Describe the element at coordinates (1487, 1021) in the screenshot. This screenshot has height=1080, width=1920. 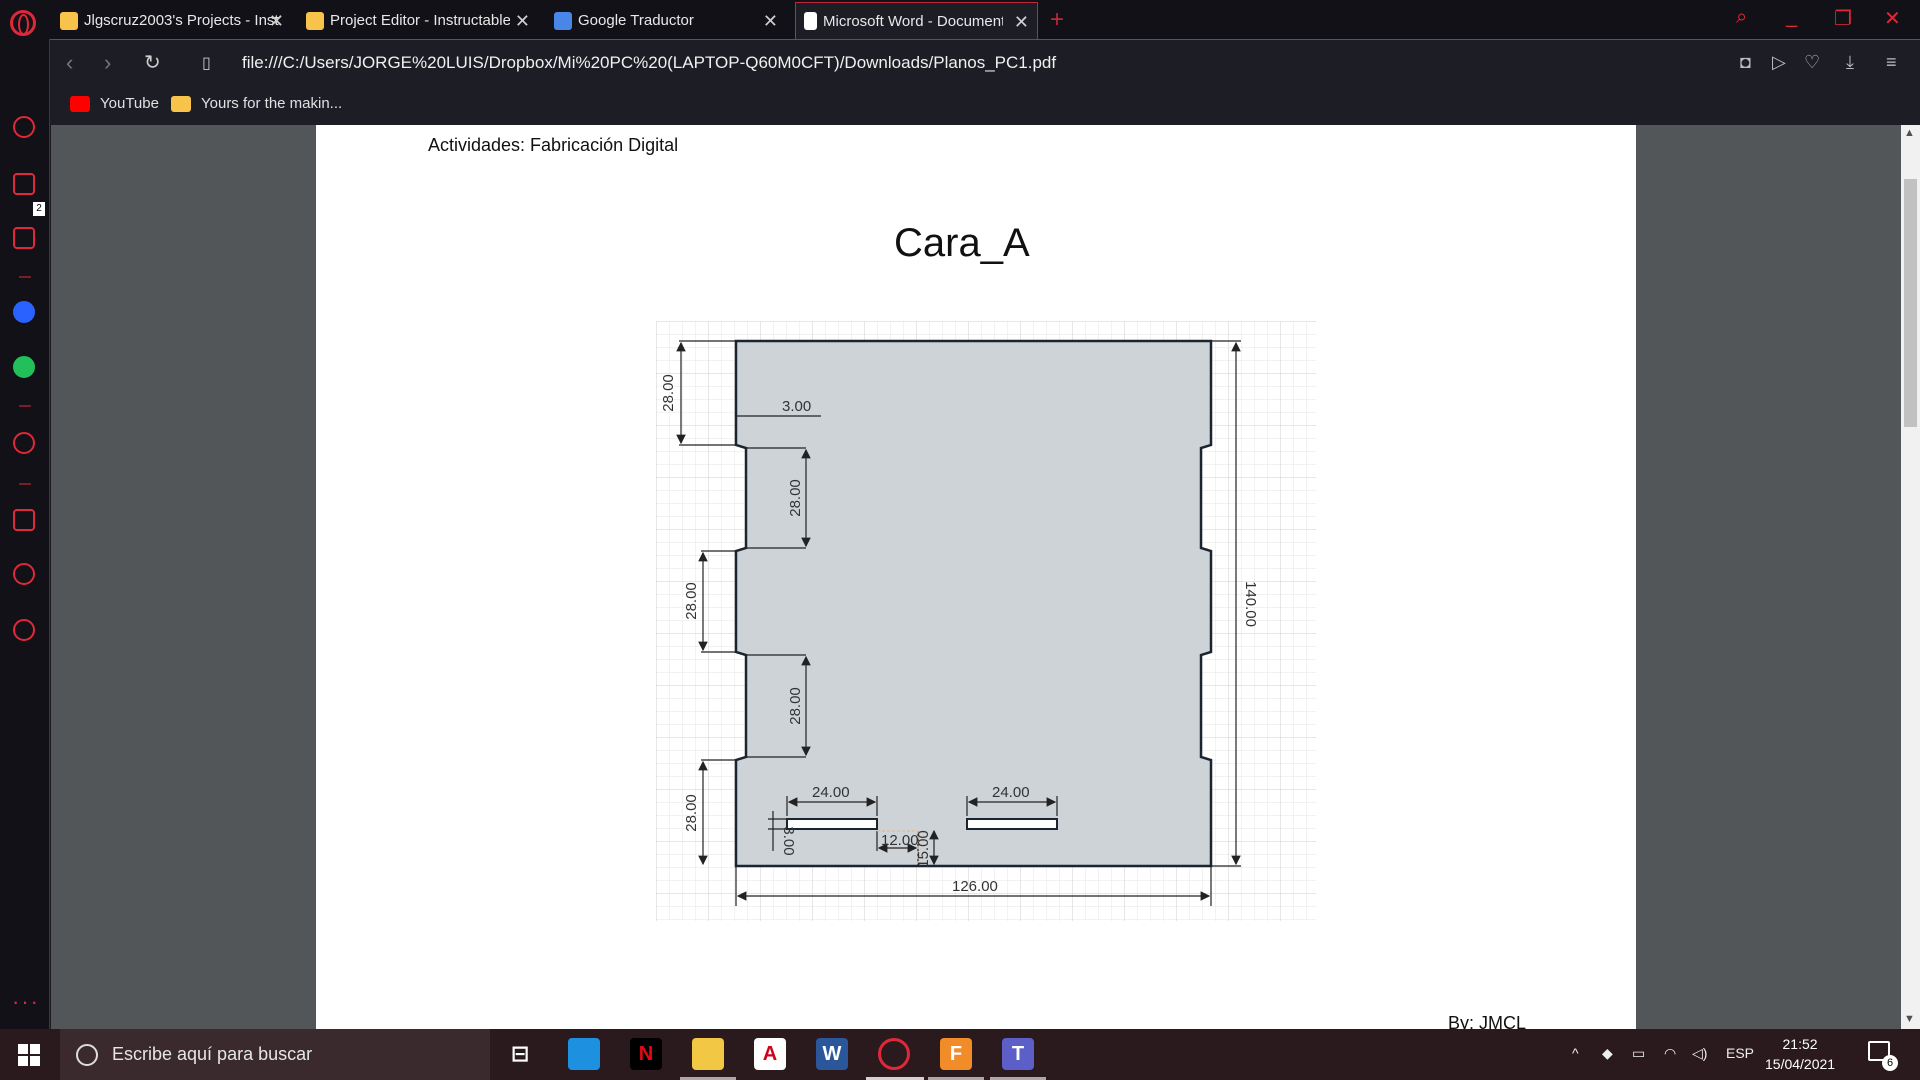
I see `document-footer: By: JMCL` at that location.